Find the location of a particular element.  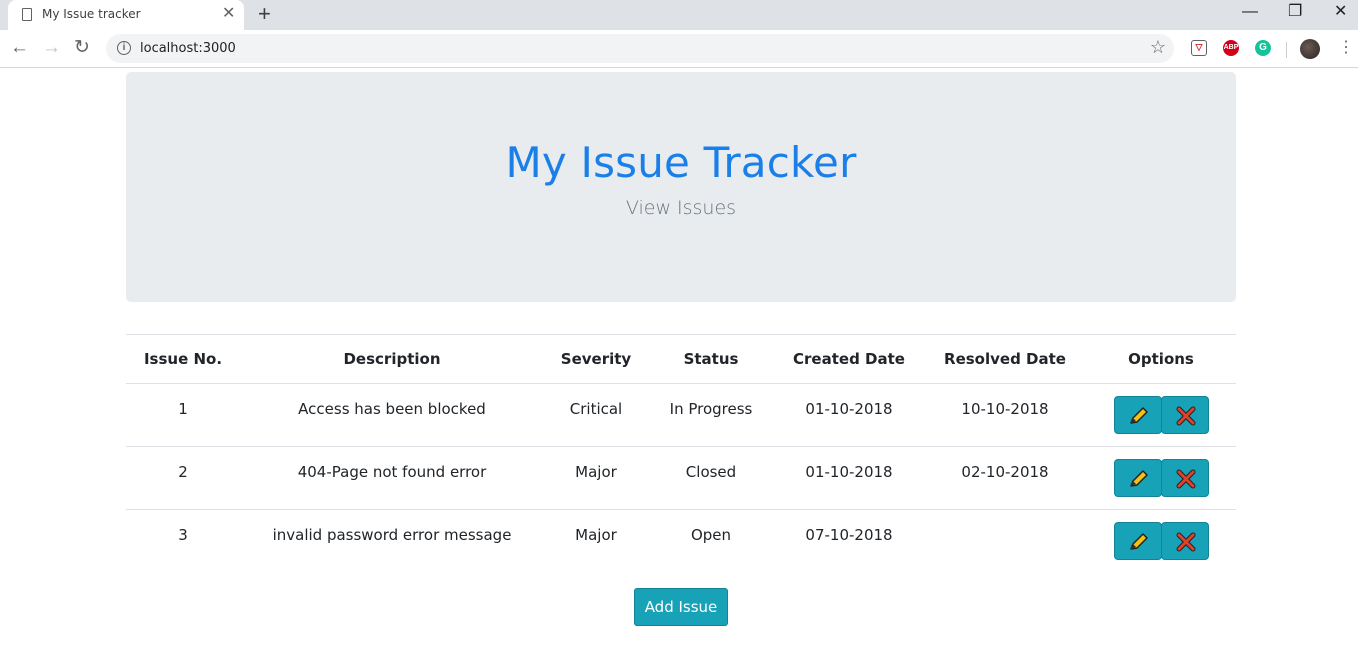

reload-icon: ↻ is located at coordinates (82, 48).